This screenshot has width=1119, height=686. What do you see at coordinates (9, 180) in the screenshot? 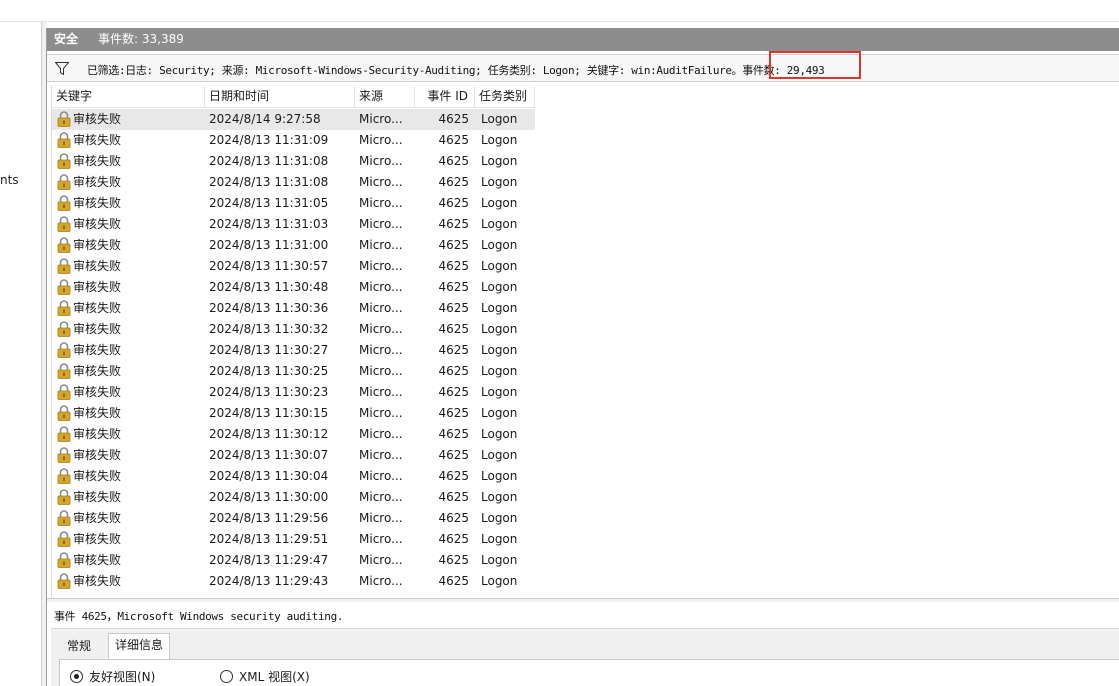
I see `nav-item-fragment: nts` at bounding box center [9, 180].